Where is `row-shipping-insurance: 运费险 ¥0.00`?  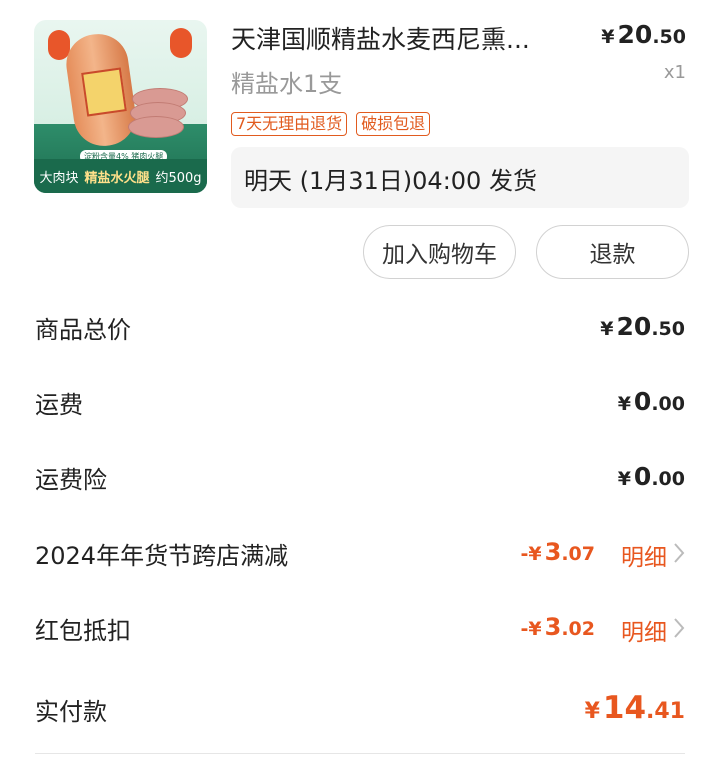 row-shipping-insurance: 运费险 ¥0.00 is located at coordinates (360, 480).